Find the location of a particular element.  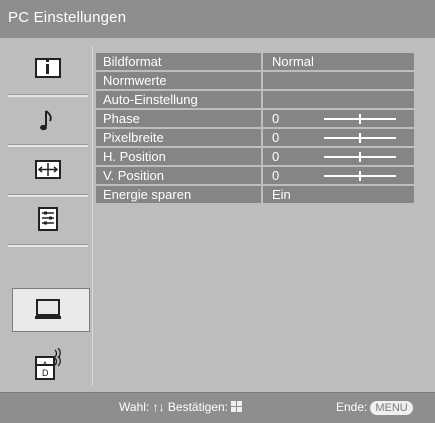

sidebar-separator is located at coordinates (92, 216).